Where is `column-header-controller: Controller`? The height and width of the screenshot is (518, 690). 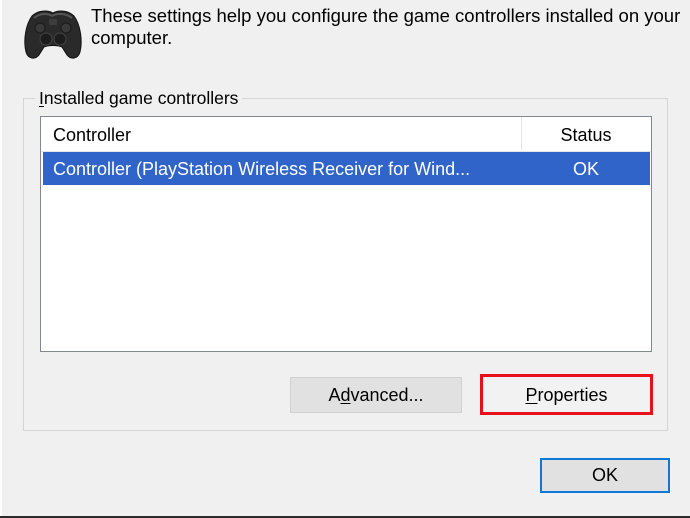 column-header-controller: Controller is located at coordinates (92, 135).